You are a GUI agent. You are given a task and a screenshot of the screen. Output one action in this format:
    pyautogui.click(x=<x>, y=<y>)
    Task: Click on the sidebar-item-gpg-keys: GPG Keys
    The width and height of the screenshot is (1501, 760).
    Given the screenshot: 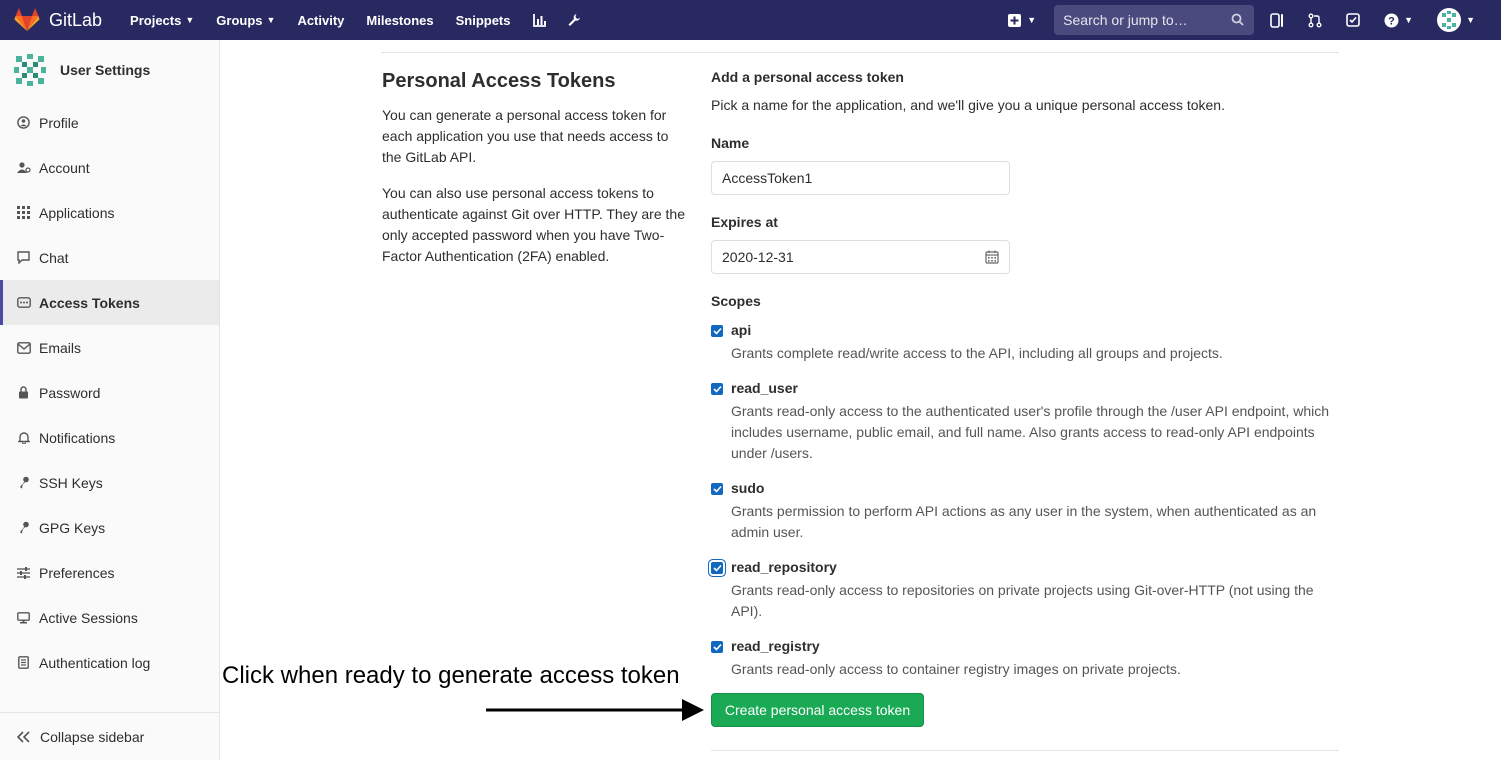 What is the action you would take?
    pyautogui.click(x=109, y=527)
    